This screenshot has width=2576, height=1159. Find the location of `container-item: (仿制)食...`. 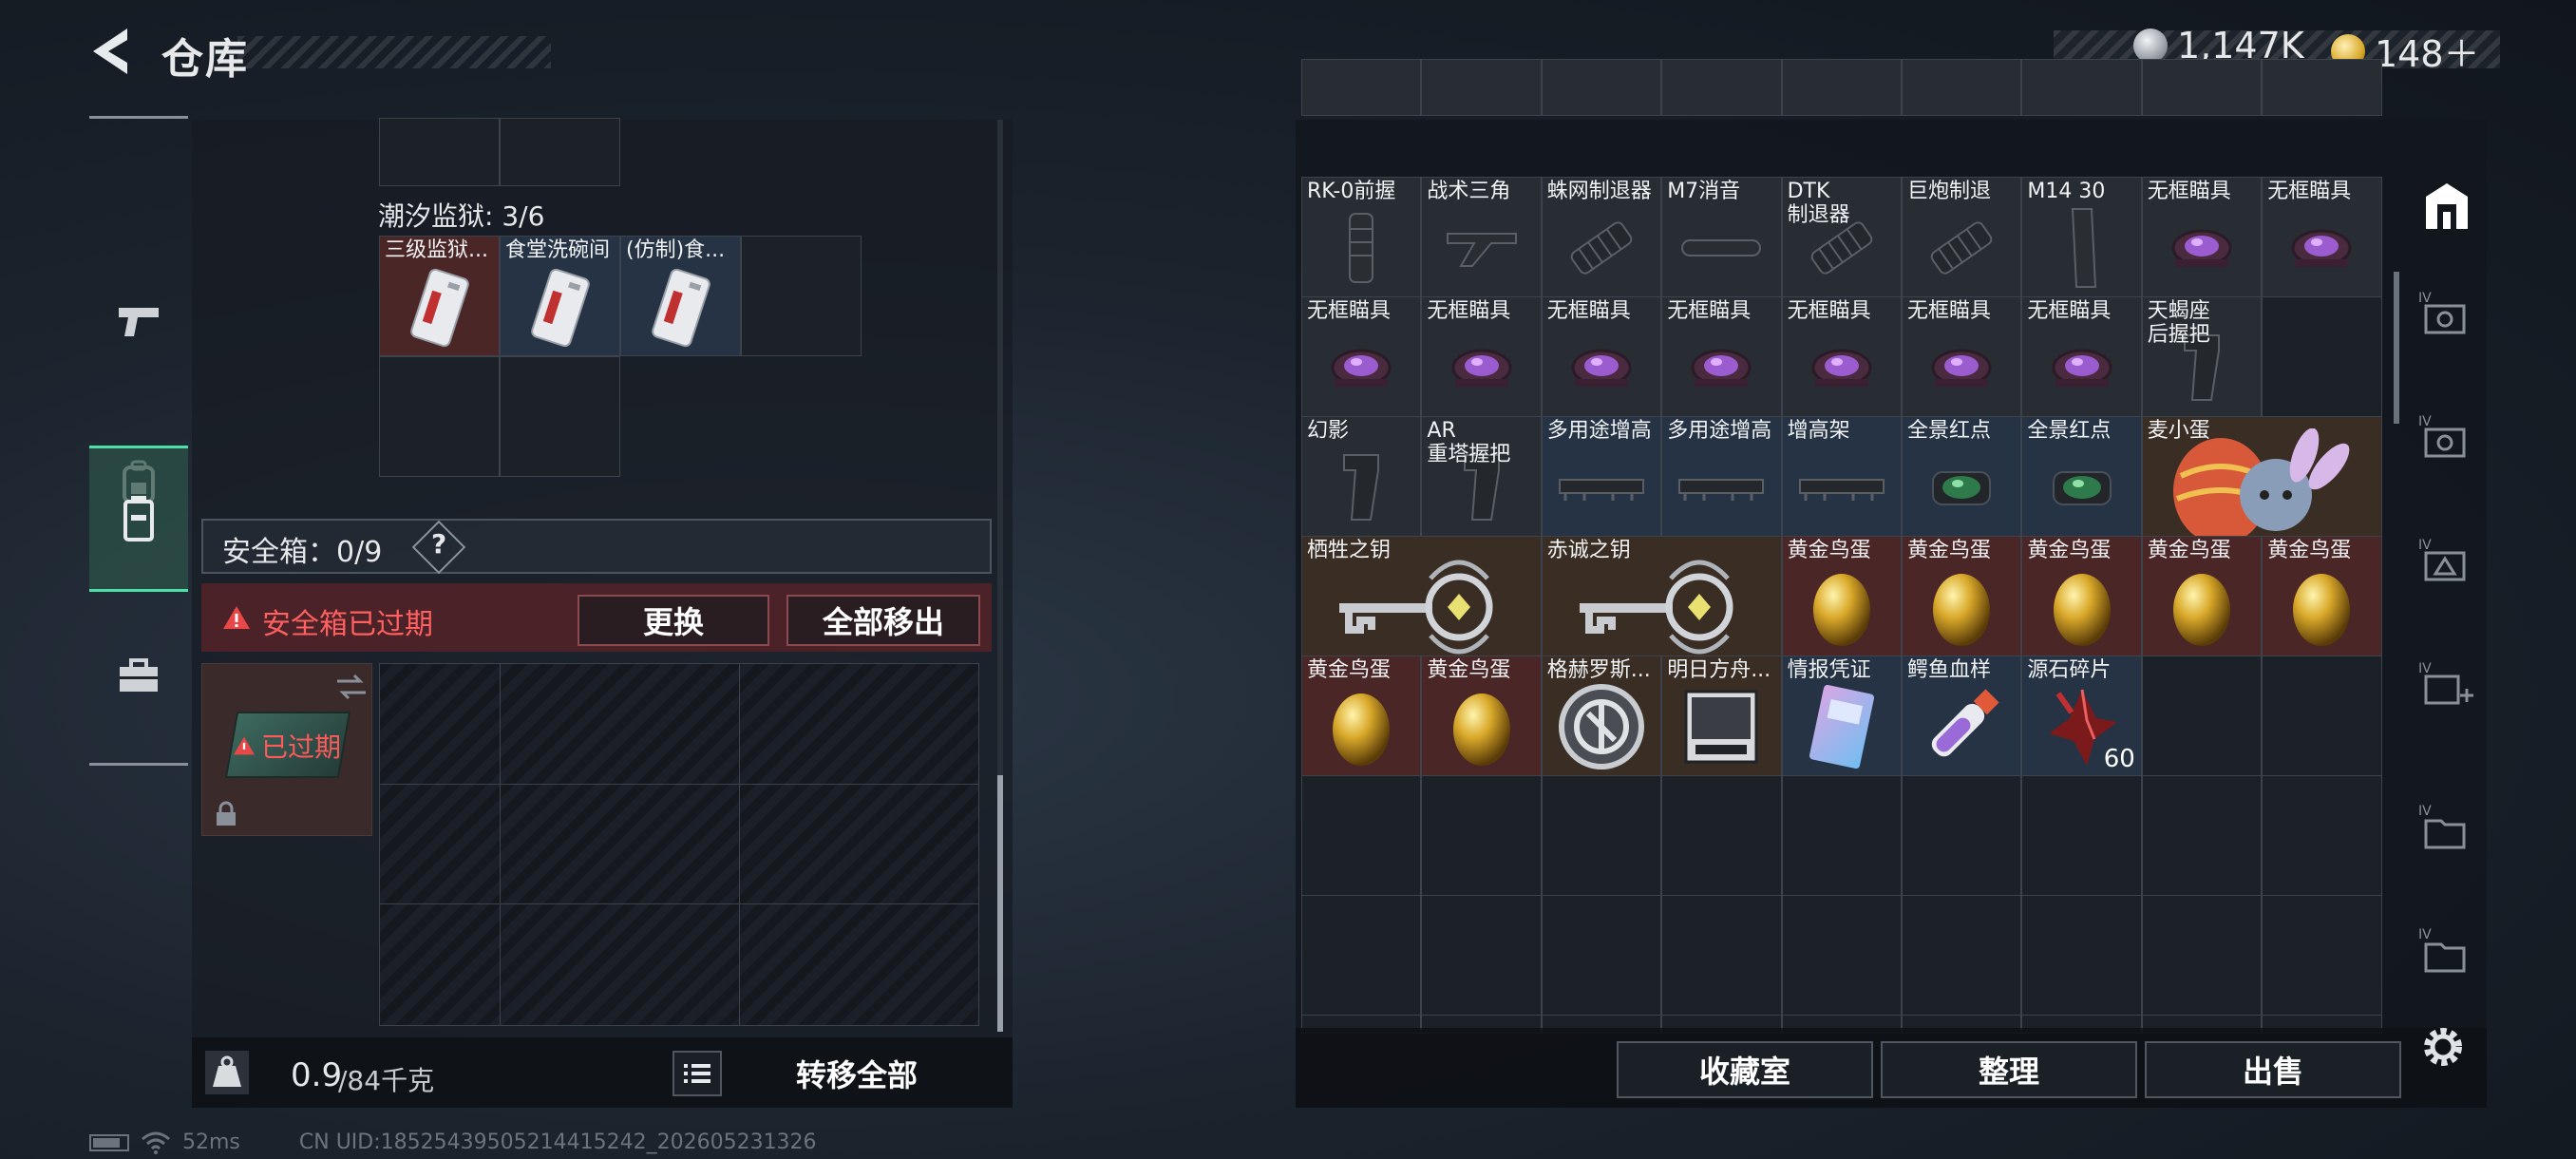

container-item: (仿制)食... is located at coordinates (680, 296).